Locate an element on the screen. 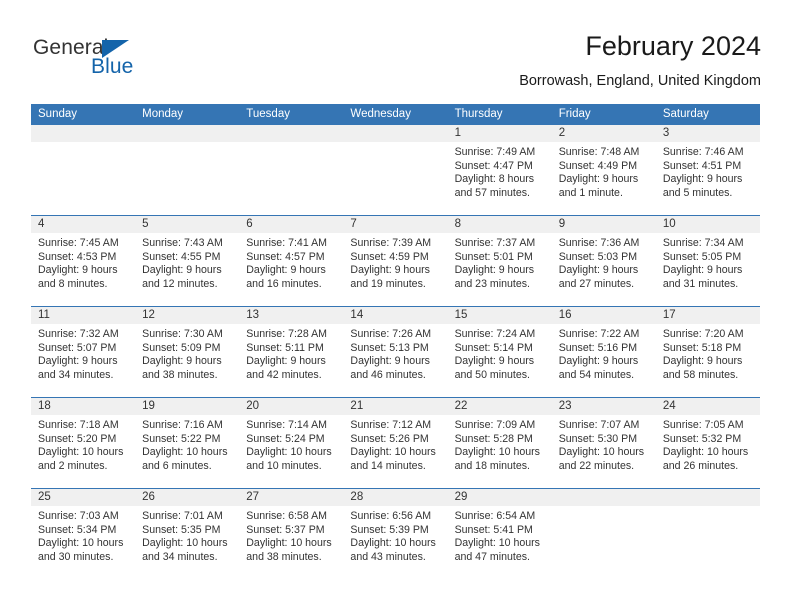 Image resolution: width=792 pixels, height=612 pixels. day-number-18: 18 is located at coordinates (83, 406).